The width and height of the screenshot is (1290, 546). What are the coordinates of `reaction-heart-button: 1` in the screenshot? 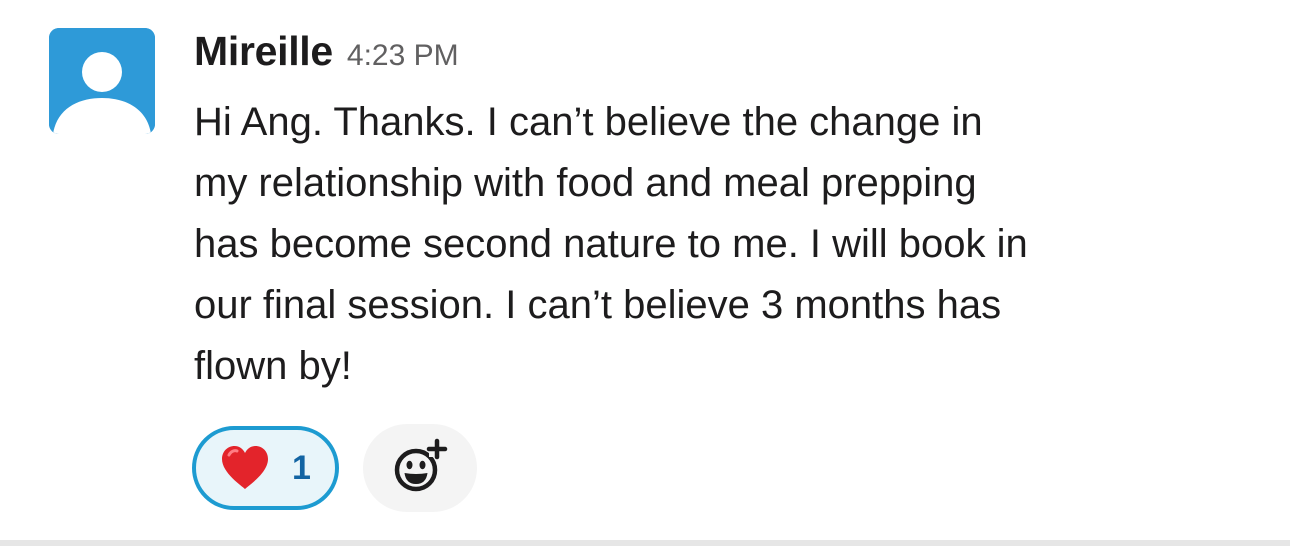 It's located at (265, 468).